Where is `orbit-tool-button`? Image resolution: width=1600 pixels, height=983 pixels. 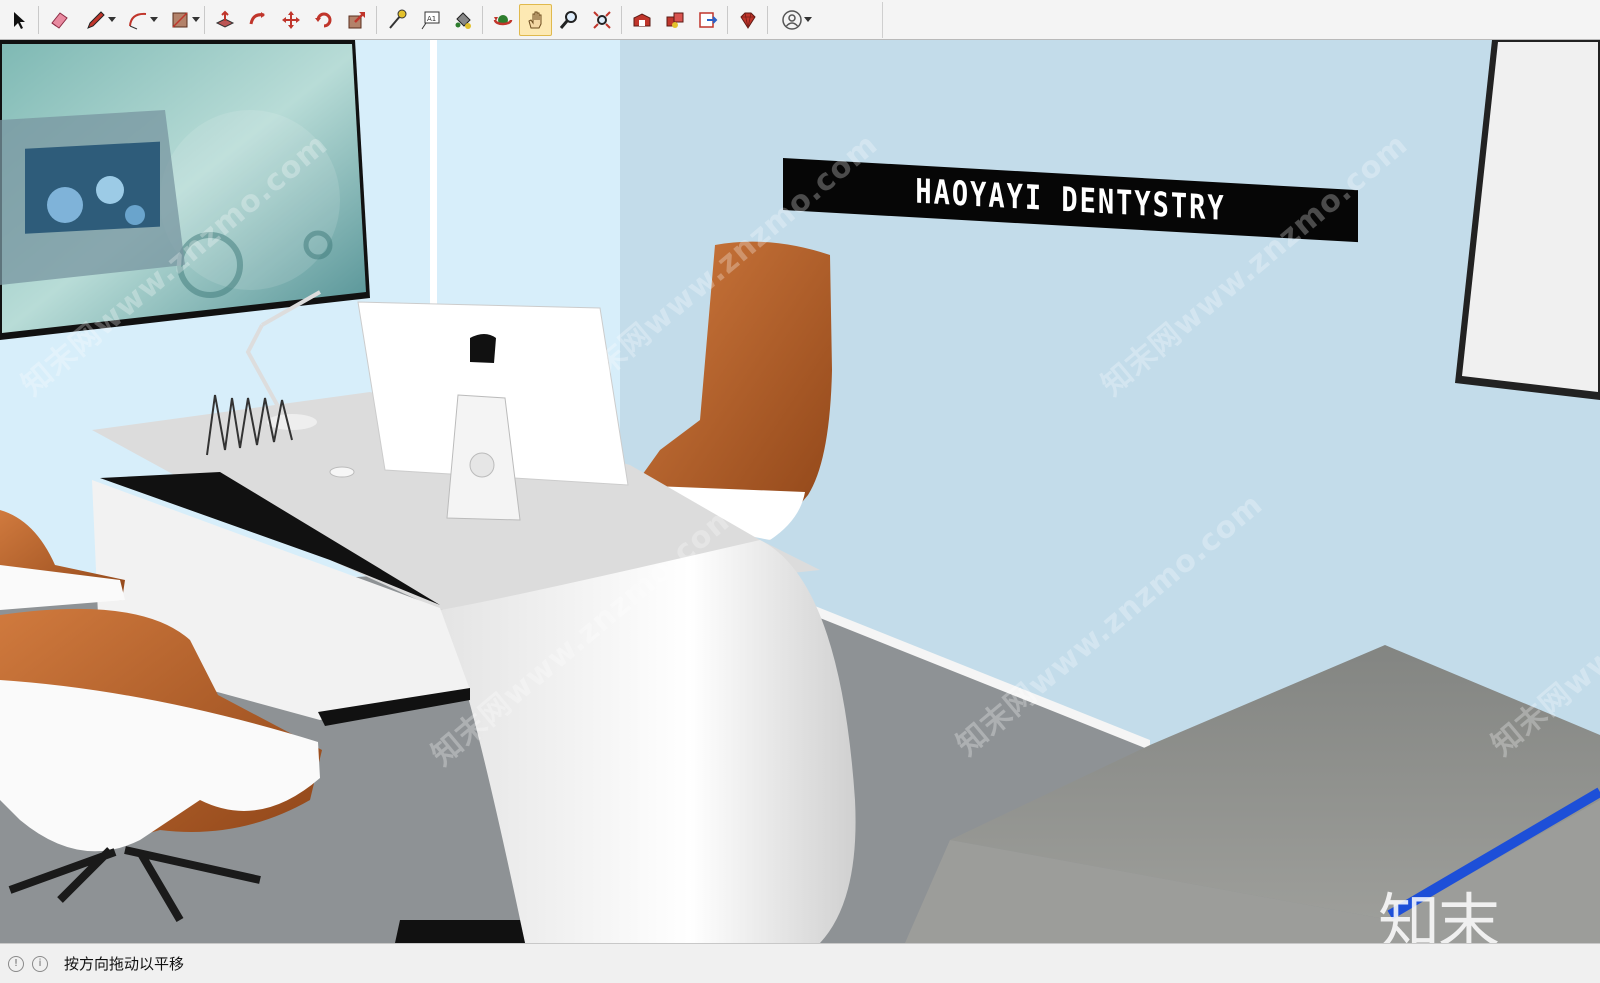
orbit-tool-button is located at coordinates (502, 20).